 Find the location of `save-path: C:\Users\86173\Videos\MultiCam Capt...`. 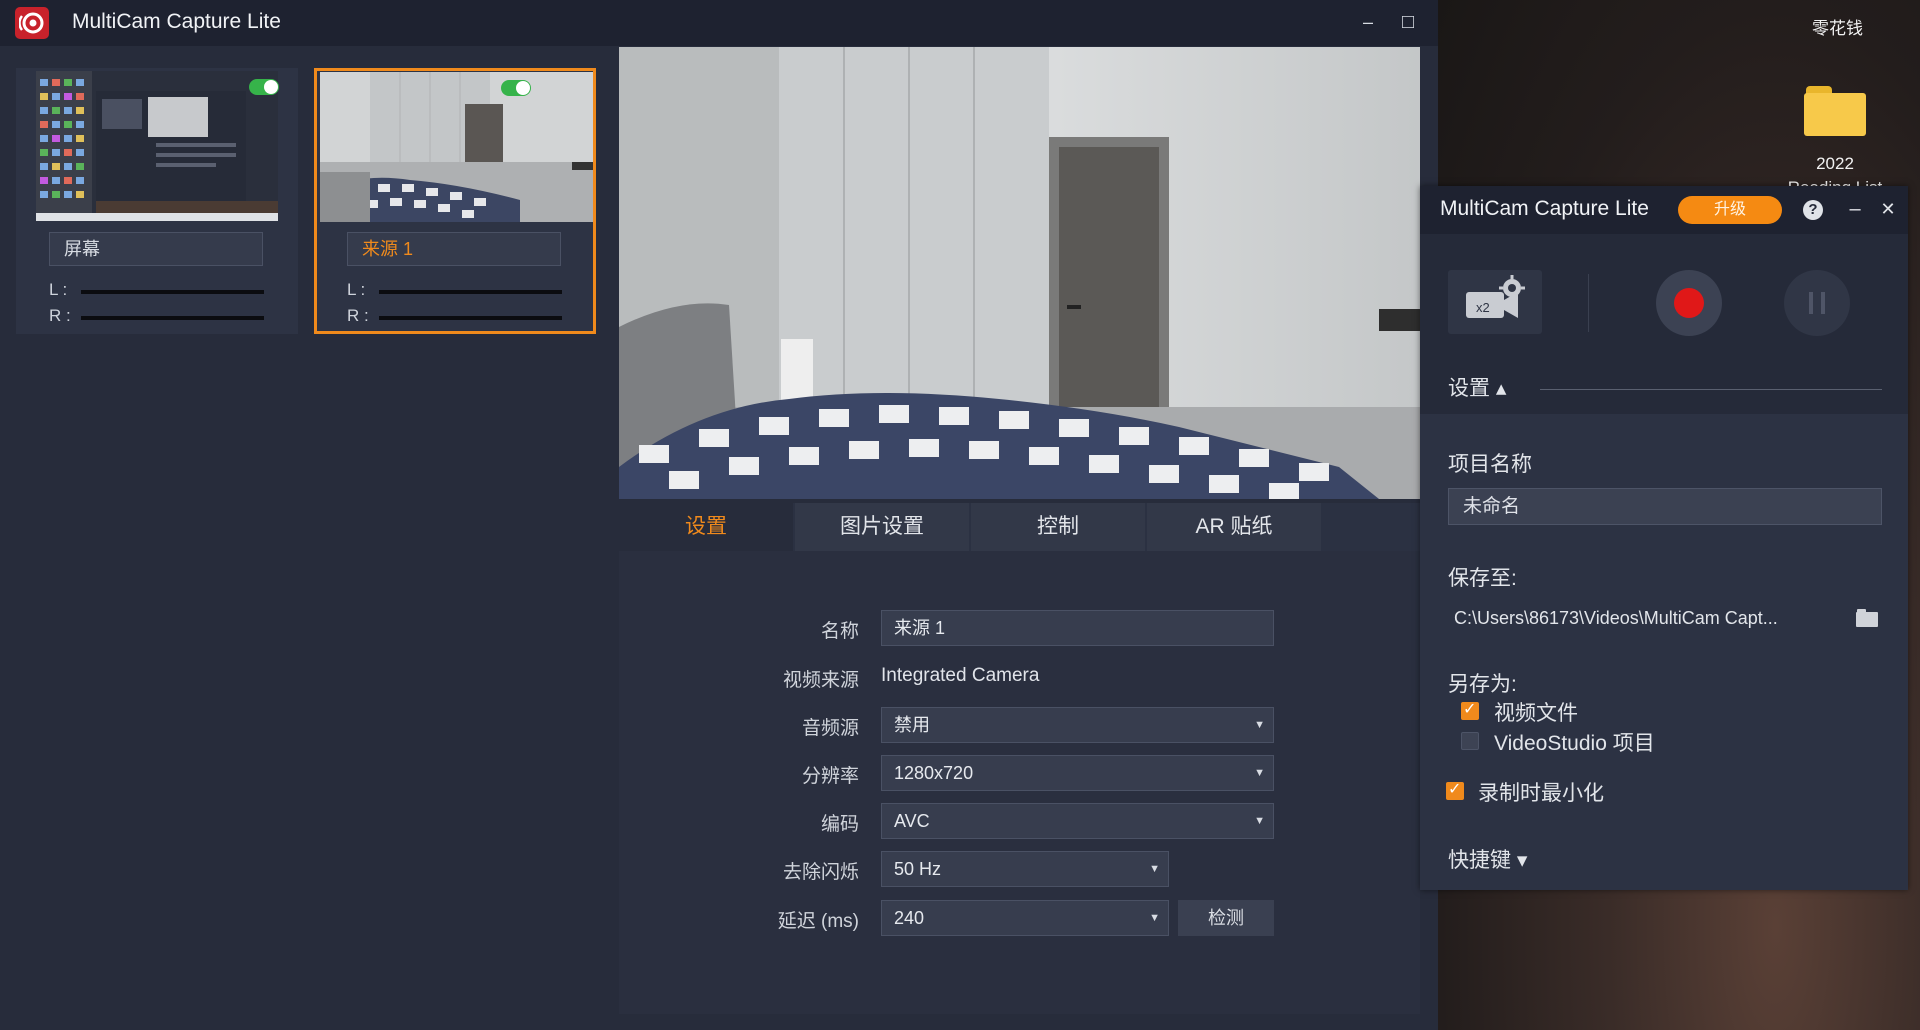

save-path: C:\Users\86173\Videos\MultiCam Capt... is located at coordinates (1616, 618).